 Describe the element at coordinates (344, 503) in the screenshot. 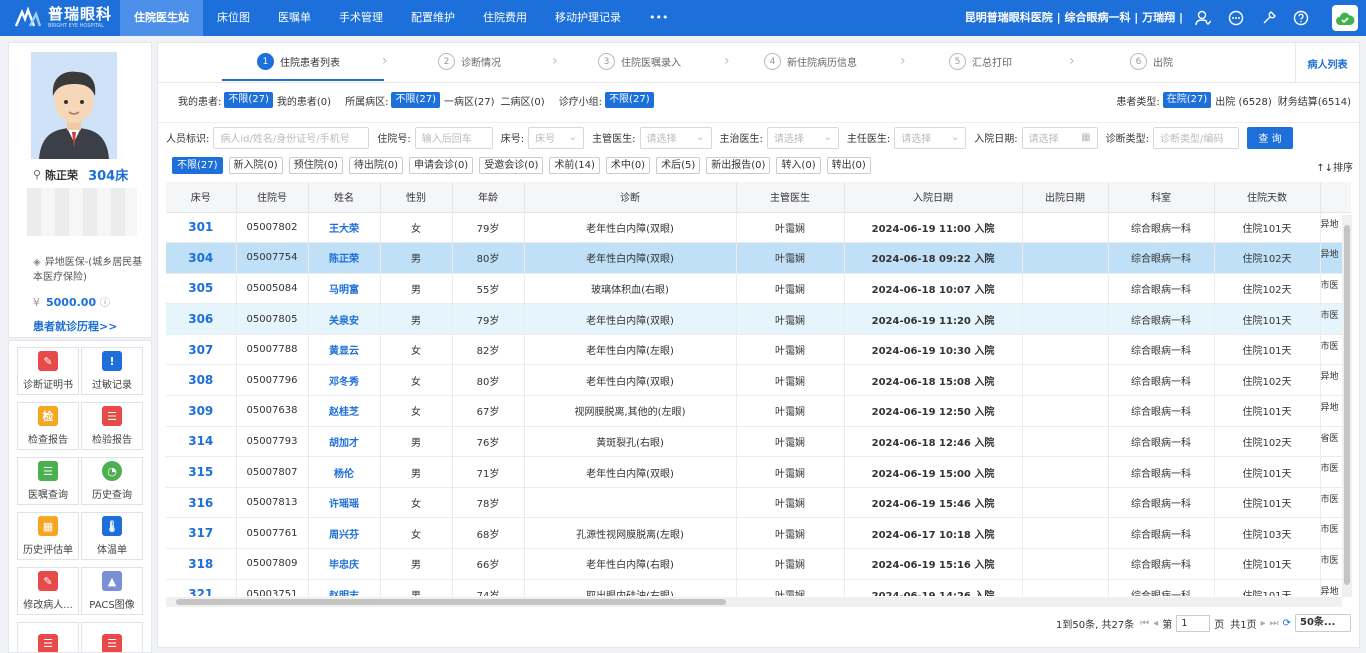

I see `cell-name: 许瑶瑶` at that location.